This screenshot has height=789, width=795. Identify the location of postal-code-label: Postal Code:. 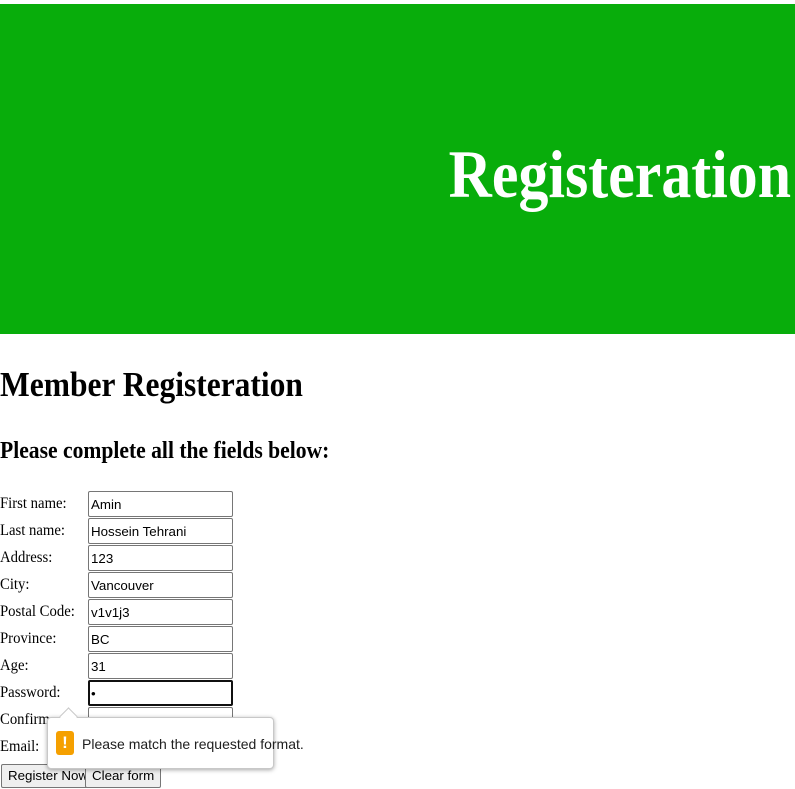
(37, 611).